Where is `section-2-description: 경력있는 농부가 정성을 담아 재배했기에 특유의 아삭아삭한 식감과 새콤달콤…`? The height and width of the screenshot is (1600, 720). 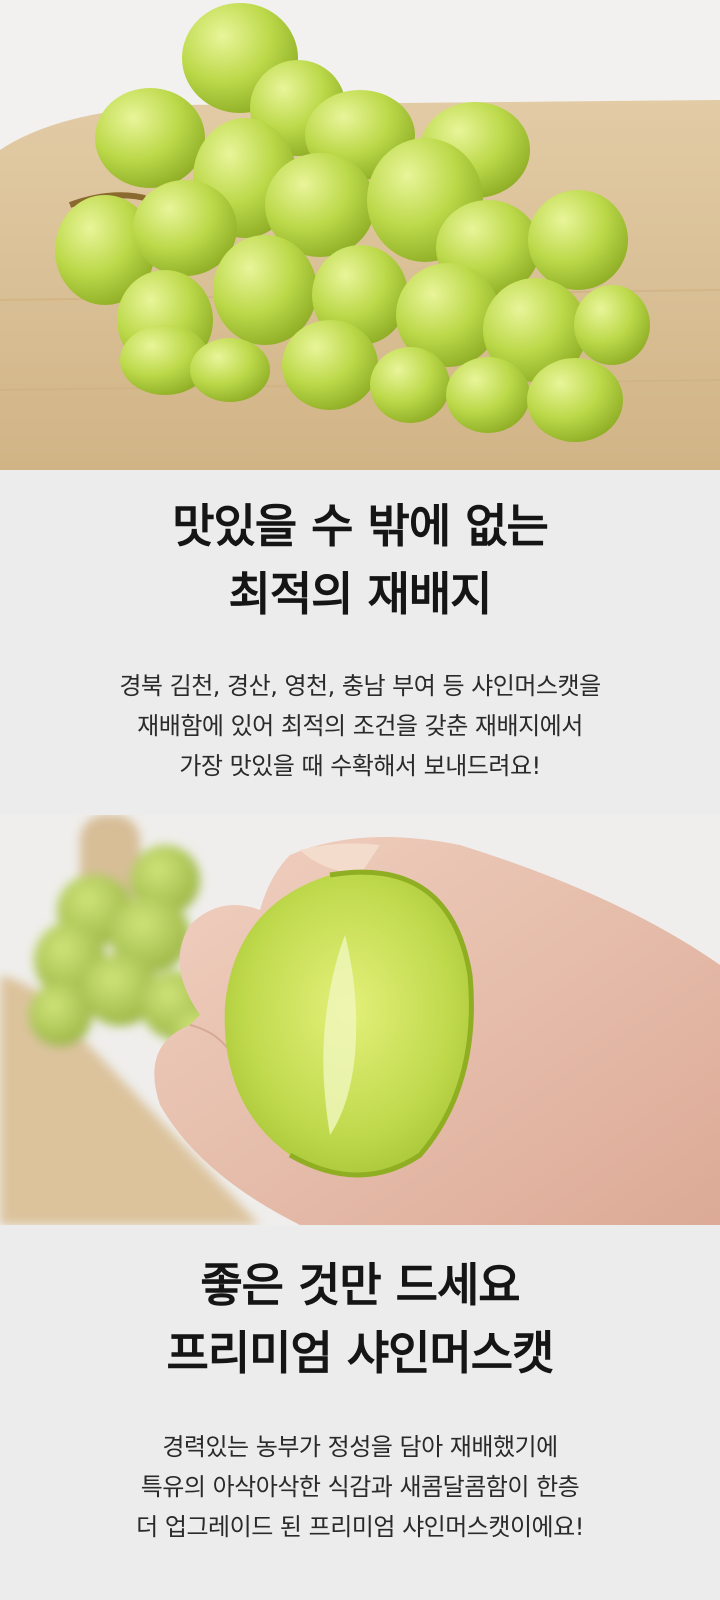 section-2-description: 경력있는 농부가 정성을 담아 재배했기에 특유의 아삭아삭한 식감과 새콤달콤… is located at coordinates (360, 1487).